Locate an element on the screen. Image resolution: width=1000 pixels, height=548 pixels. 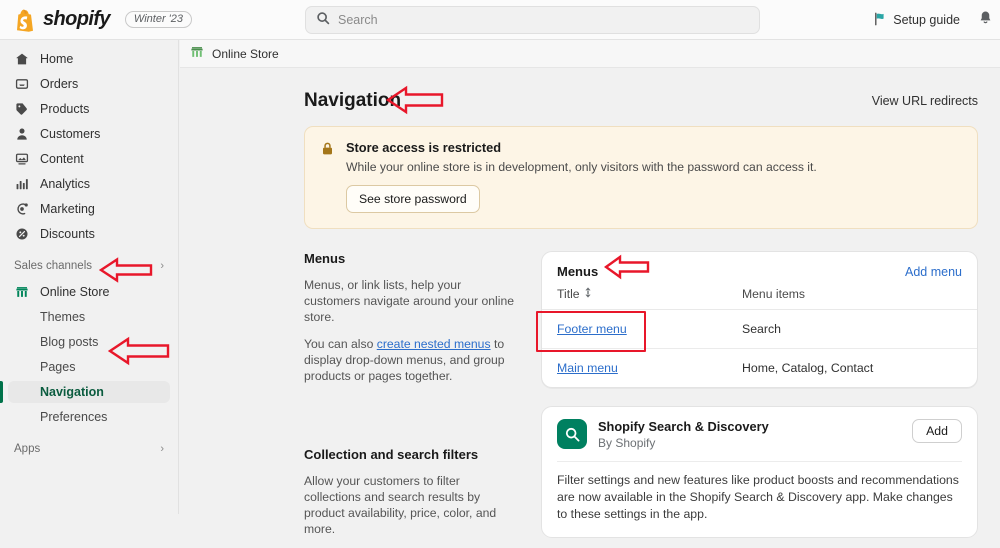
sidebar-item-products: Products is located at coordinates (89, 109).